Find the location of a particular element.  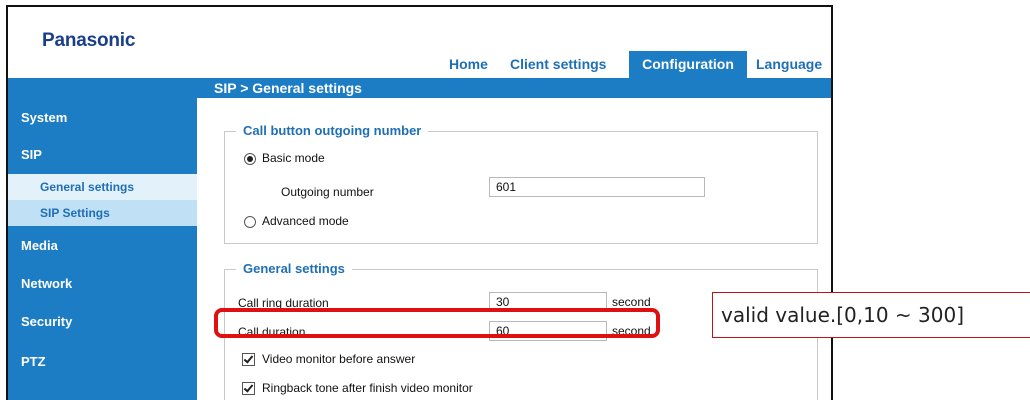

sidebar-item-security: Security is located at coordinates (102, 323).